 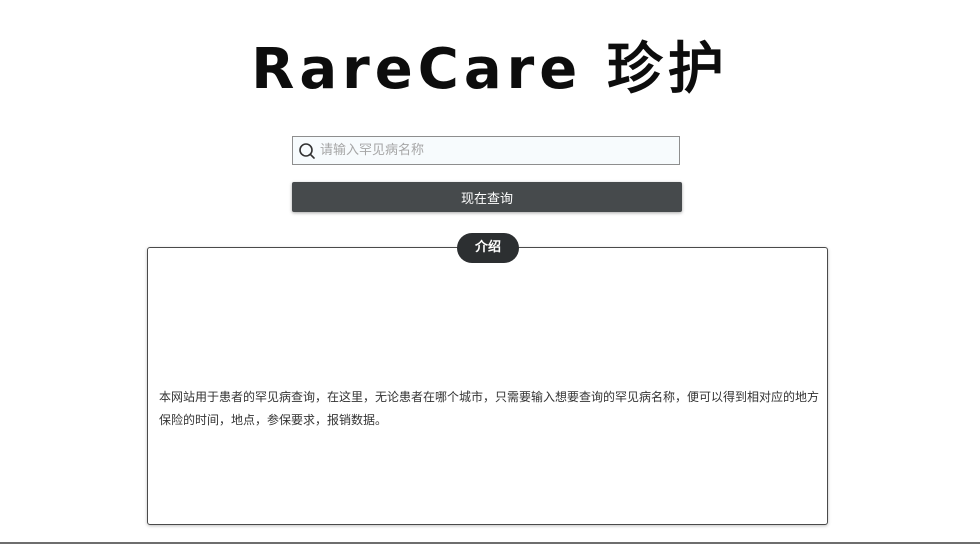 What do you see at coordinates (497, 150) in the screenshot?
I see `search-input` at bounding box center [497, 150].